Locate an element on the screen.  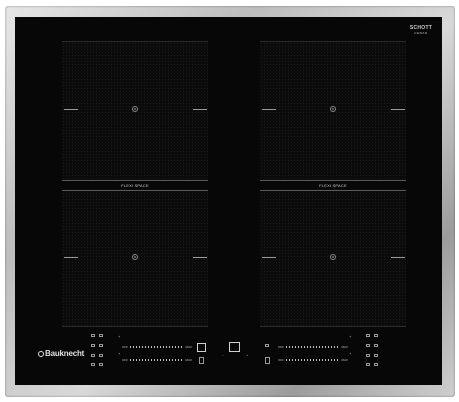
flexi-space-label-left: FLEXI SPACE is located at coordinates (135, 185).